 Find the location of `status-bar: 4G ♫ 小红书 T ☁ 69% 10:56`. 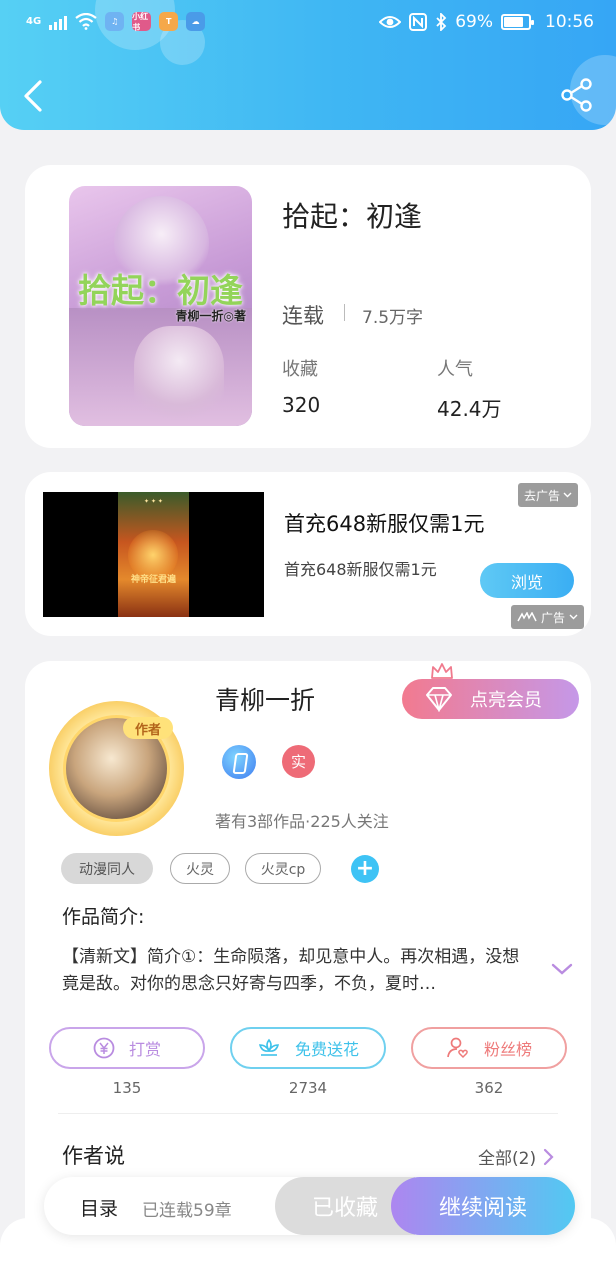

status-bar: 4G ♫ 小红书 T ☁ 69% 10:56 is located at coordinates (308, 24).